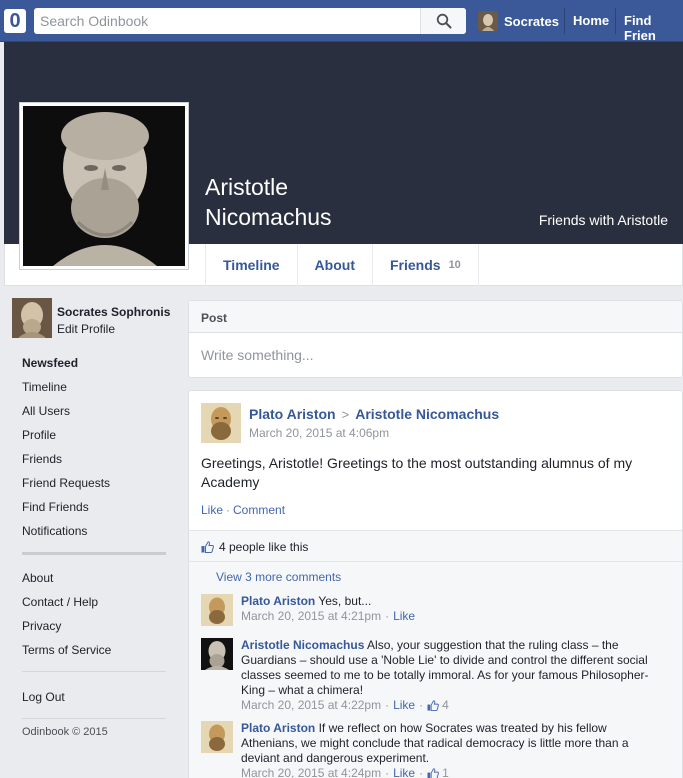 This screenshot has width=683, height=778. What do you see at coordinates (44, 387) in the screenshot?
I see `sidebar-item-timeline: Timeline` at bounding box center [44, 387].